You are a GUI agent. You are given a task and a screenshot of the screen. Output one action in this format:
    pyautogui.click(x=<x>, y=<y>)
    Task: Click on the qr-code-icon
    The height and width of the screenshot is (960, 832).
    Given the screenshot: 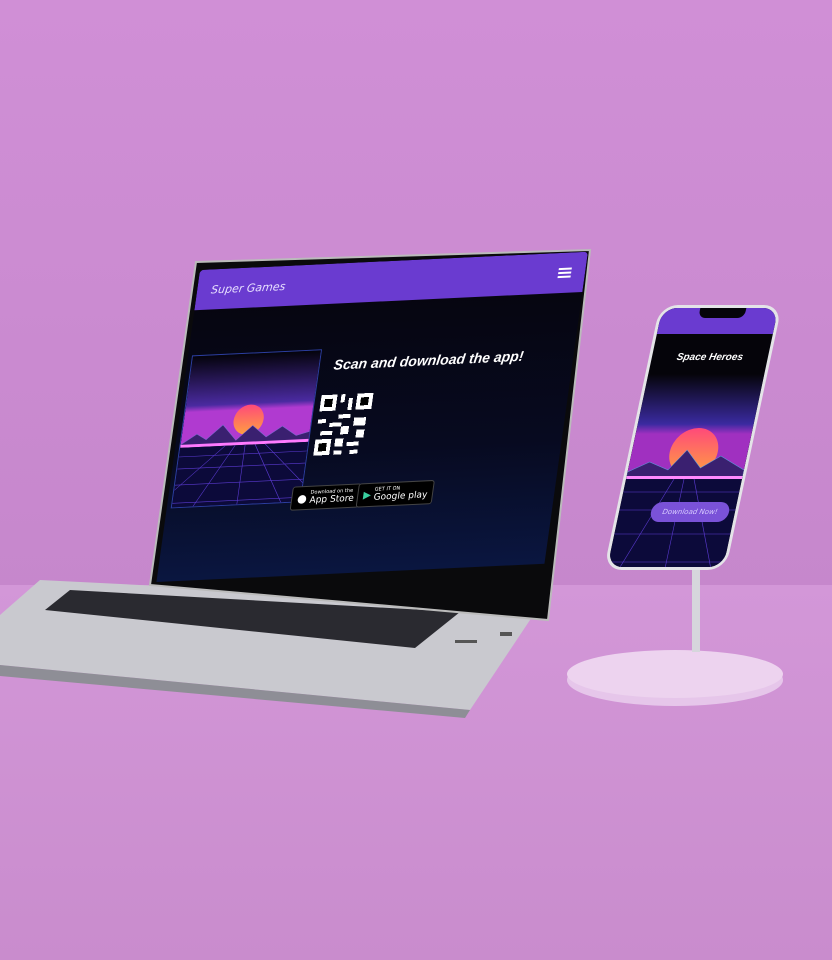 What is the action you would take?
    pyautogui.click(x=343, y=424)
    